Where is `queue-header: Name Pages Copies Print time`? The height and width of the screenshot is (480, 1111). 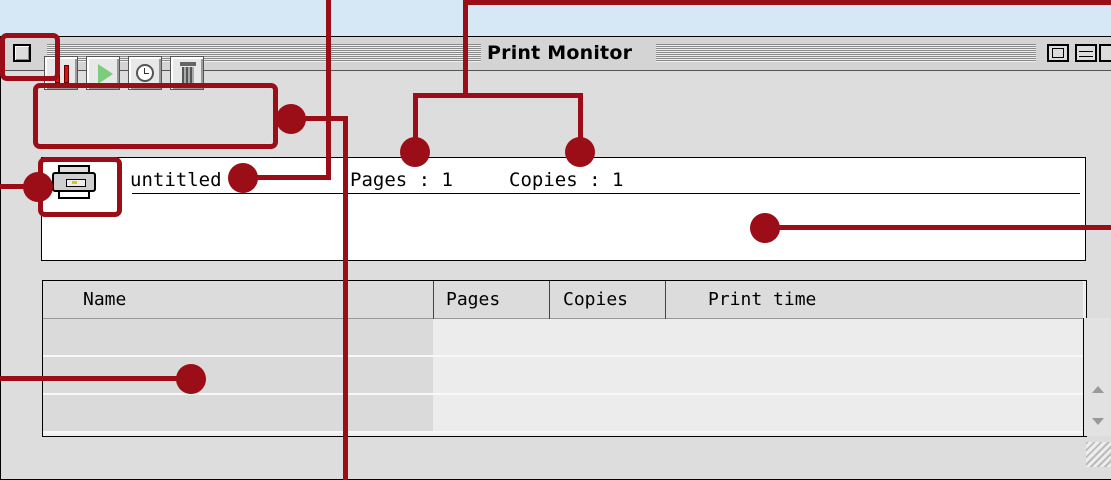
queue-header: Name Pages Copies Print time is located at coordinates (563, 300).